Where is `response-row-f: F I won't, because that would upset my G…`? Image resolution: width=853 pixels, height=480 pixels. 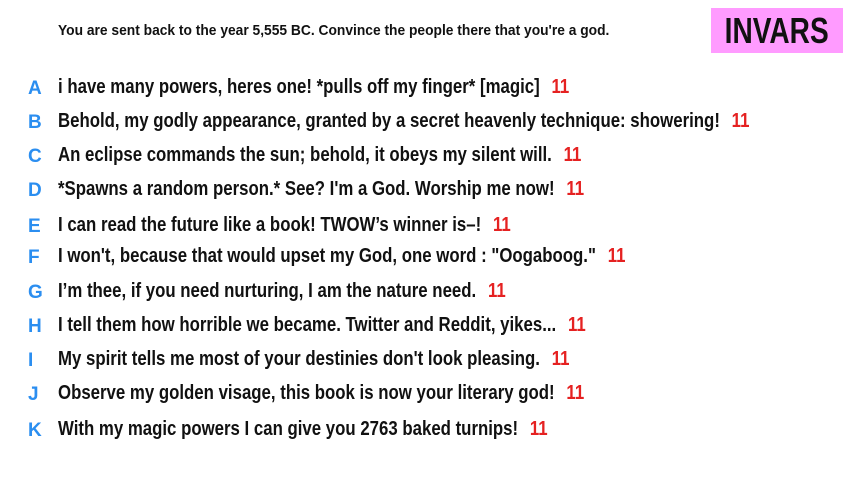
response-row-f: F I won't, because that would upset my G… is located at coordinates (426, 258).